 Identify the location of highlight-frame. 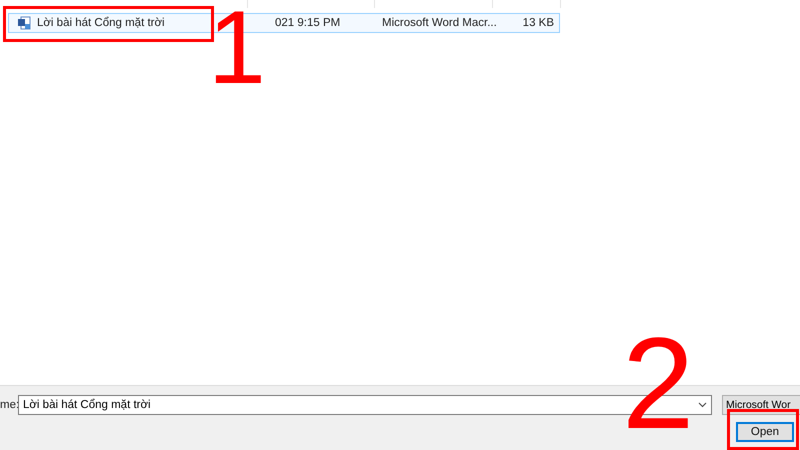
(763, 429).